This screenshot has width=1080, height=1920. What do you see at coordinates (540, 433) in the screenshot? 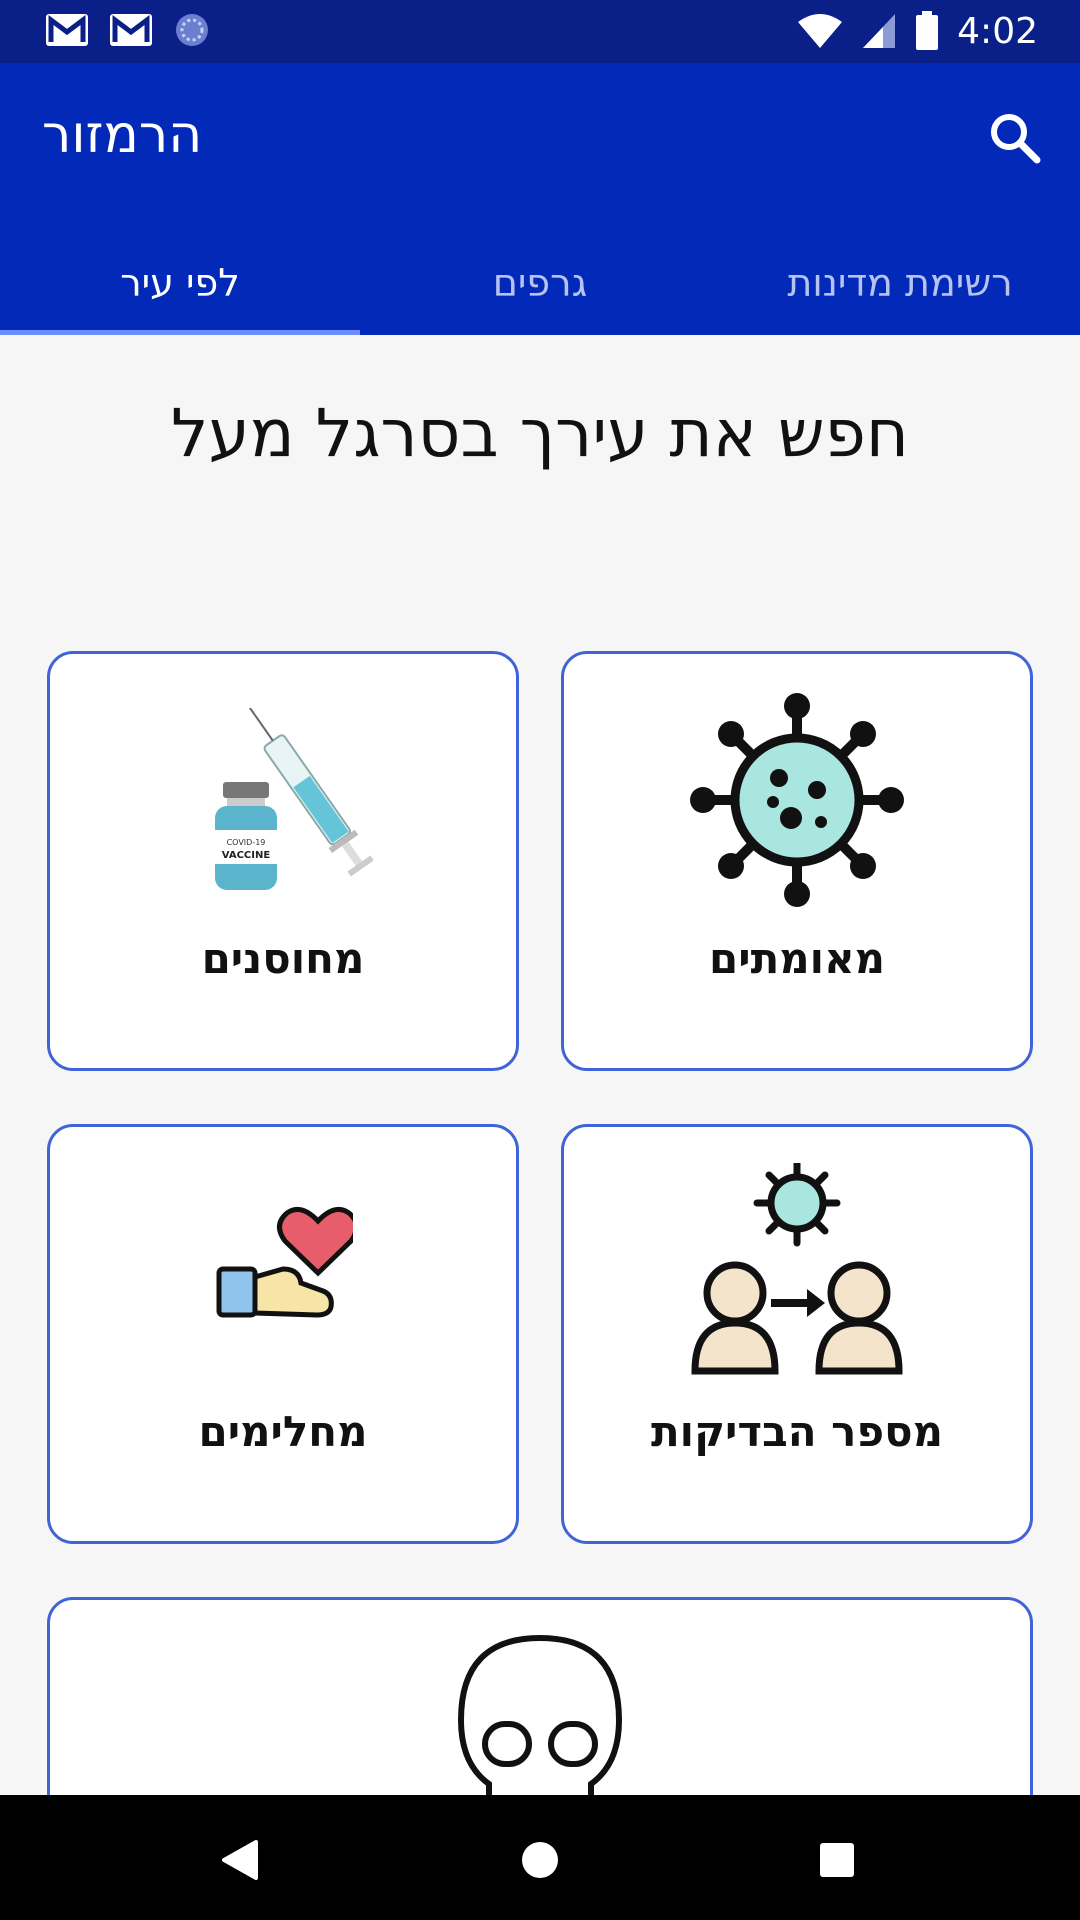
I see `page-headline: חפש את עירך בסרגל מעל` at bounding box center [540, 433].